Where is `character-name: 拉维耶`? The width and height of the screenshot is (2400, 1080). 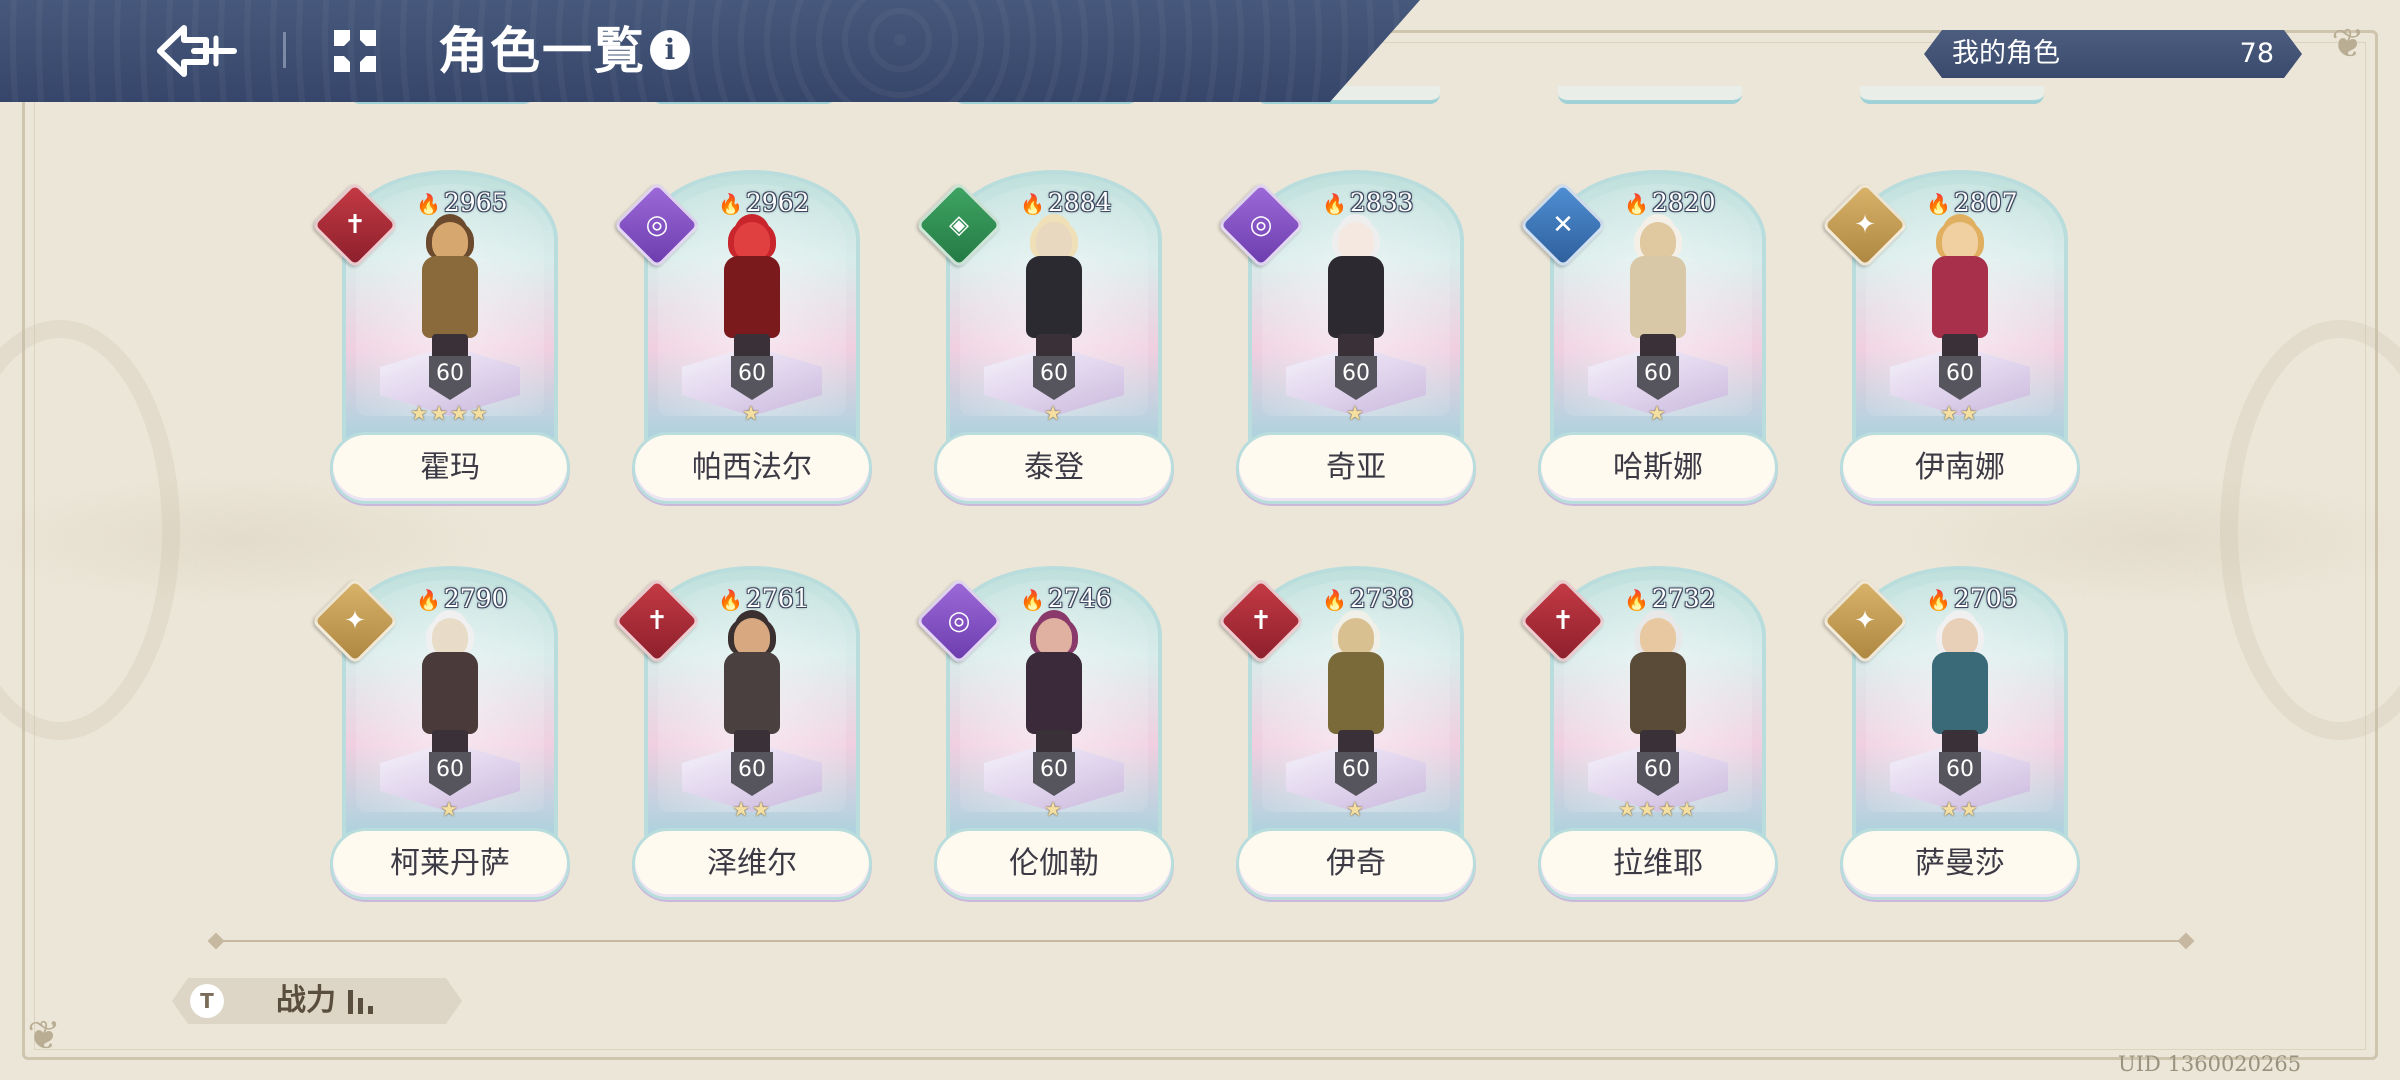 character-name: 拉维耶 is located at coordinates (1658, 864).